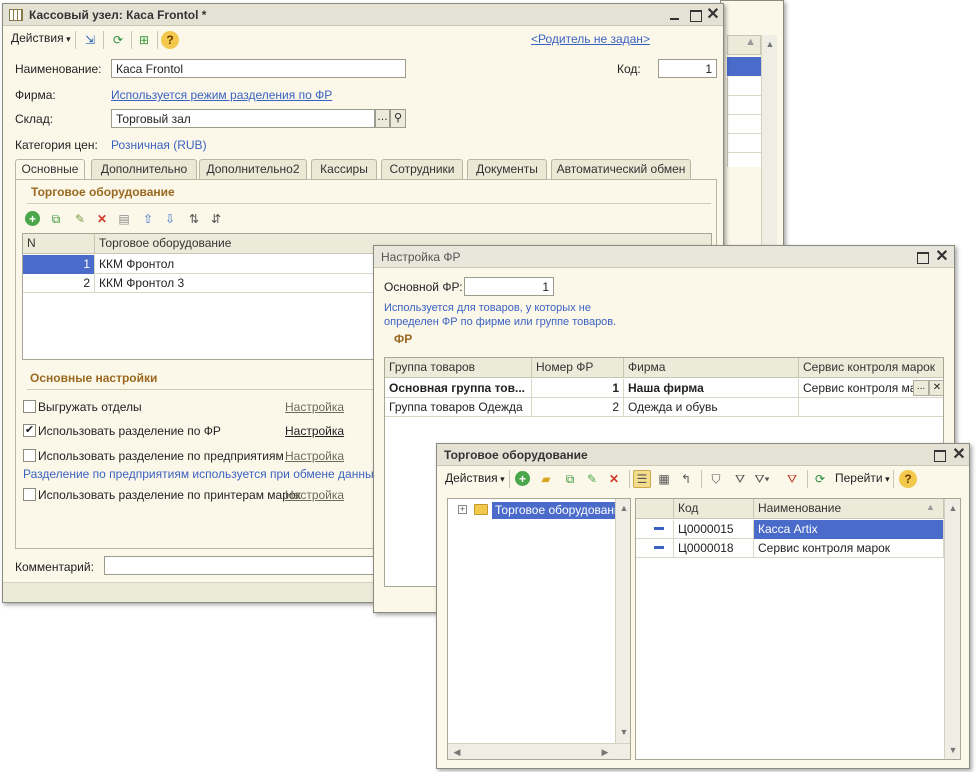 The width and height of the screenshot is (976, 772). What do you see at coordinates (711, 368) in the screenshot?
I see `column-firm: Фирма` at bounding box center [711, 368].